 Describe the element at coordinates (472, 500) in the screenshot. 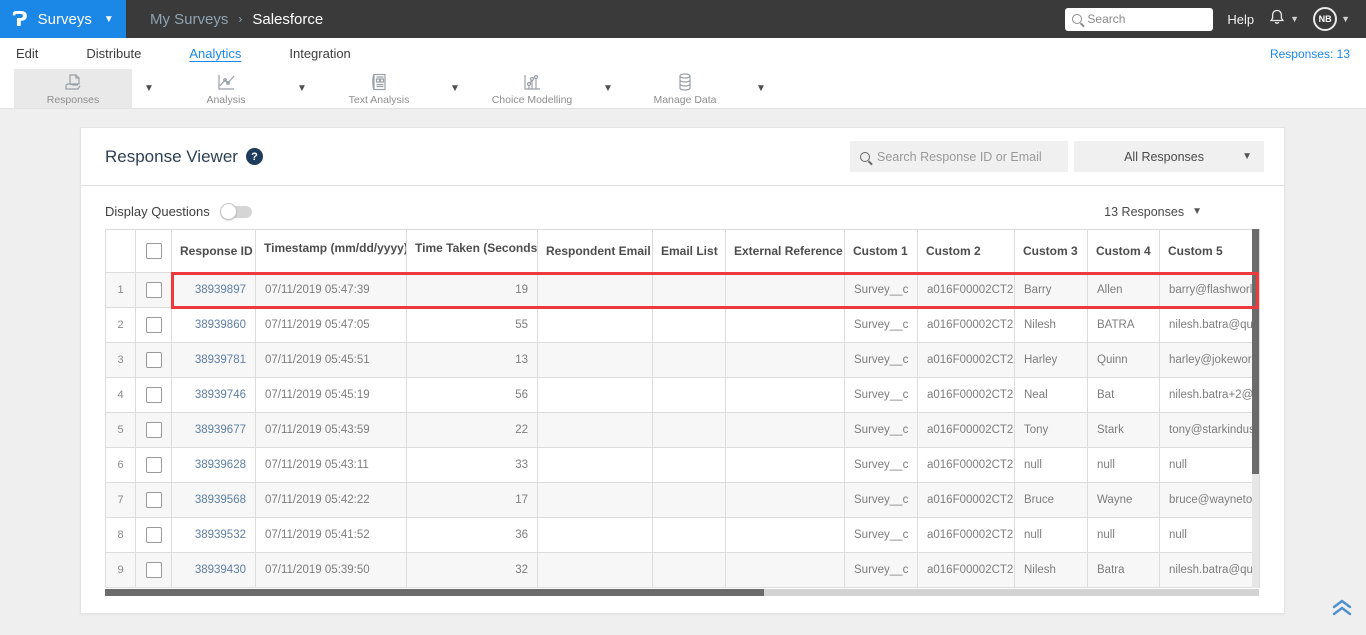

I see `cell-time-taken-seconds: 17` at that location.